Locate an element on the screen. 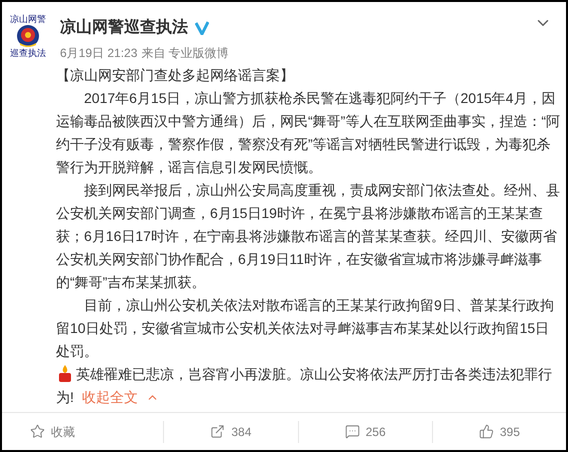  post-time: 6月19日 21:23 is located at coordinates (99, 53).